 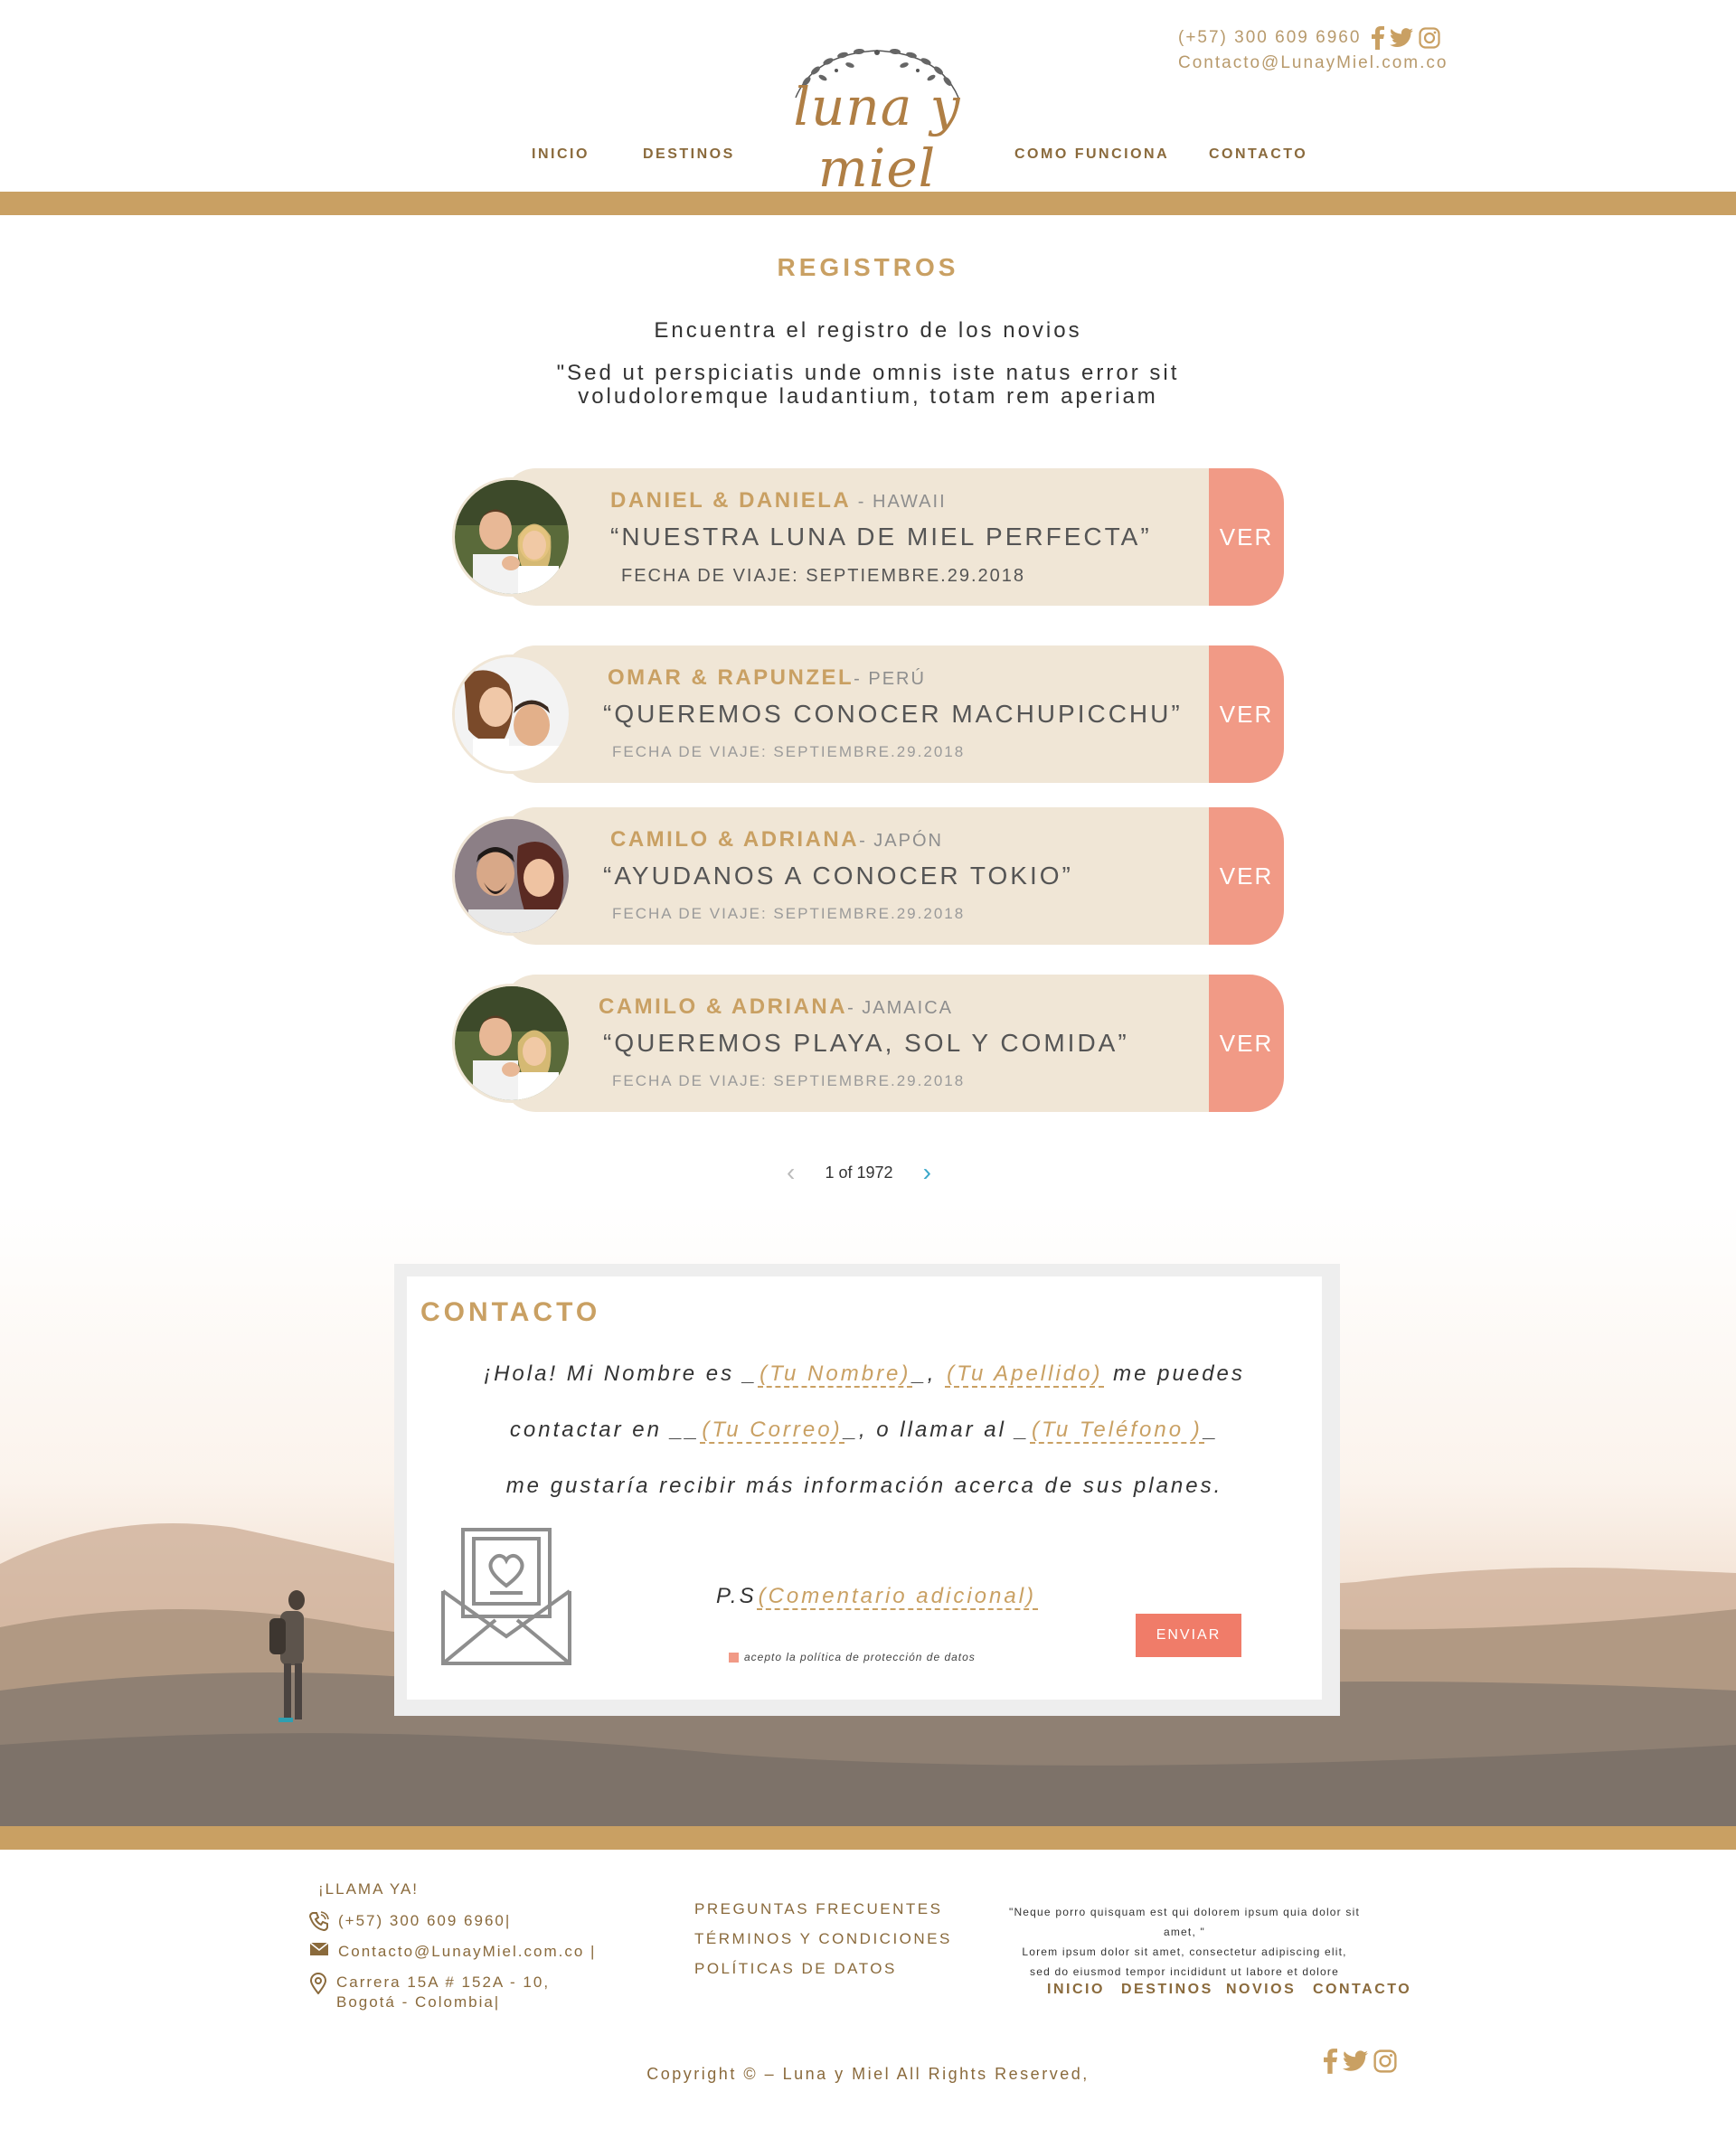 What do you see at coordinates (1258, 154) in the screenshot?
I see `nav-contacto: CONTACTO` at bounding box center [1258, 154].